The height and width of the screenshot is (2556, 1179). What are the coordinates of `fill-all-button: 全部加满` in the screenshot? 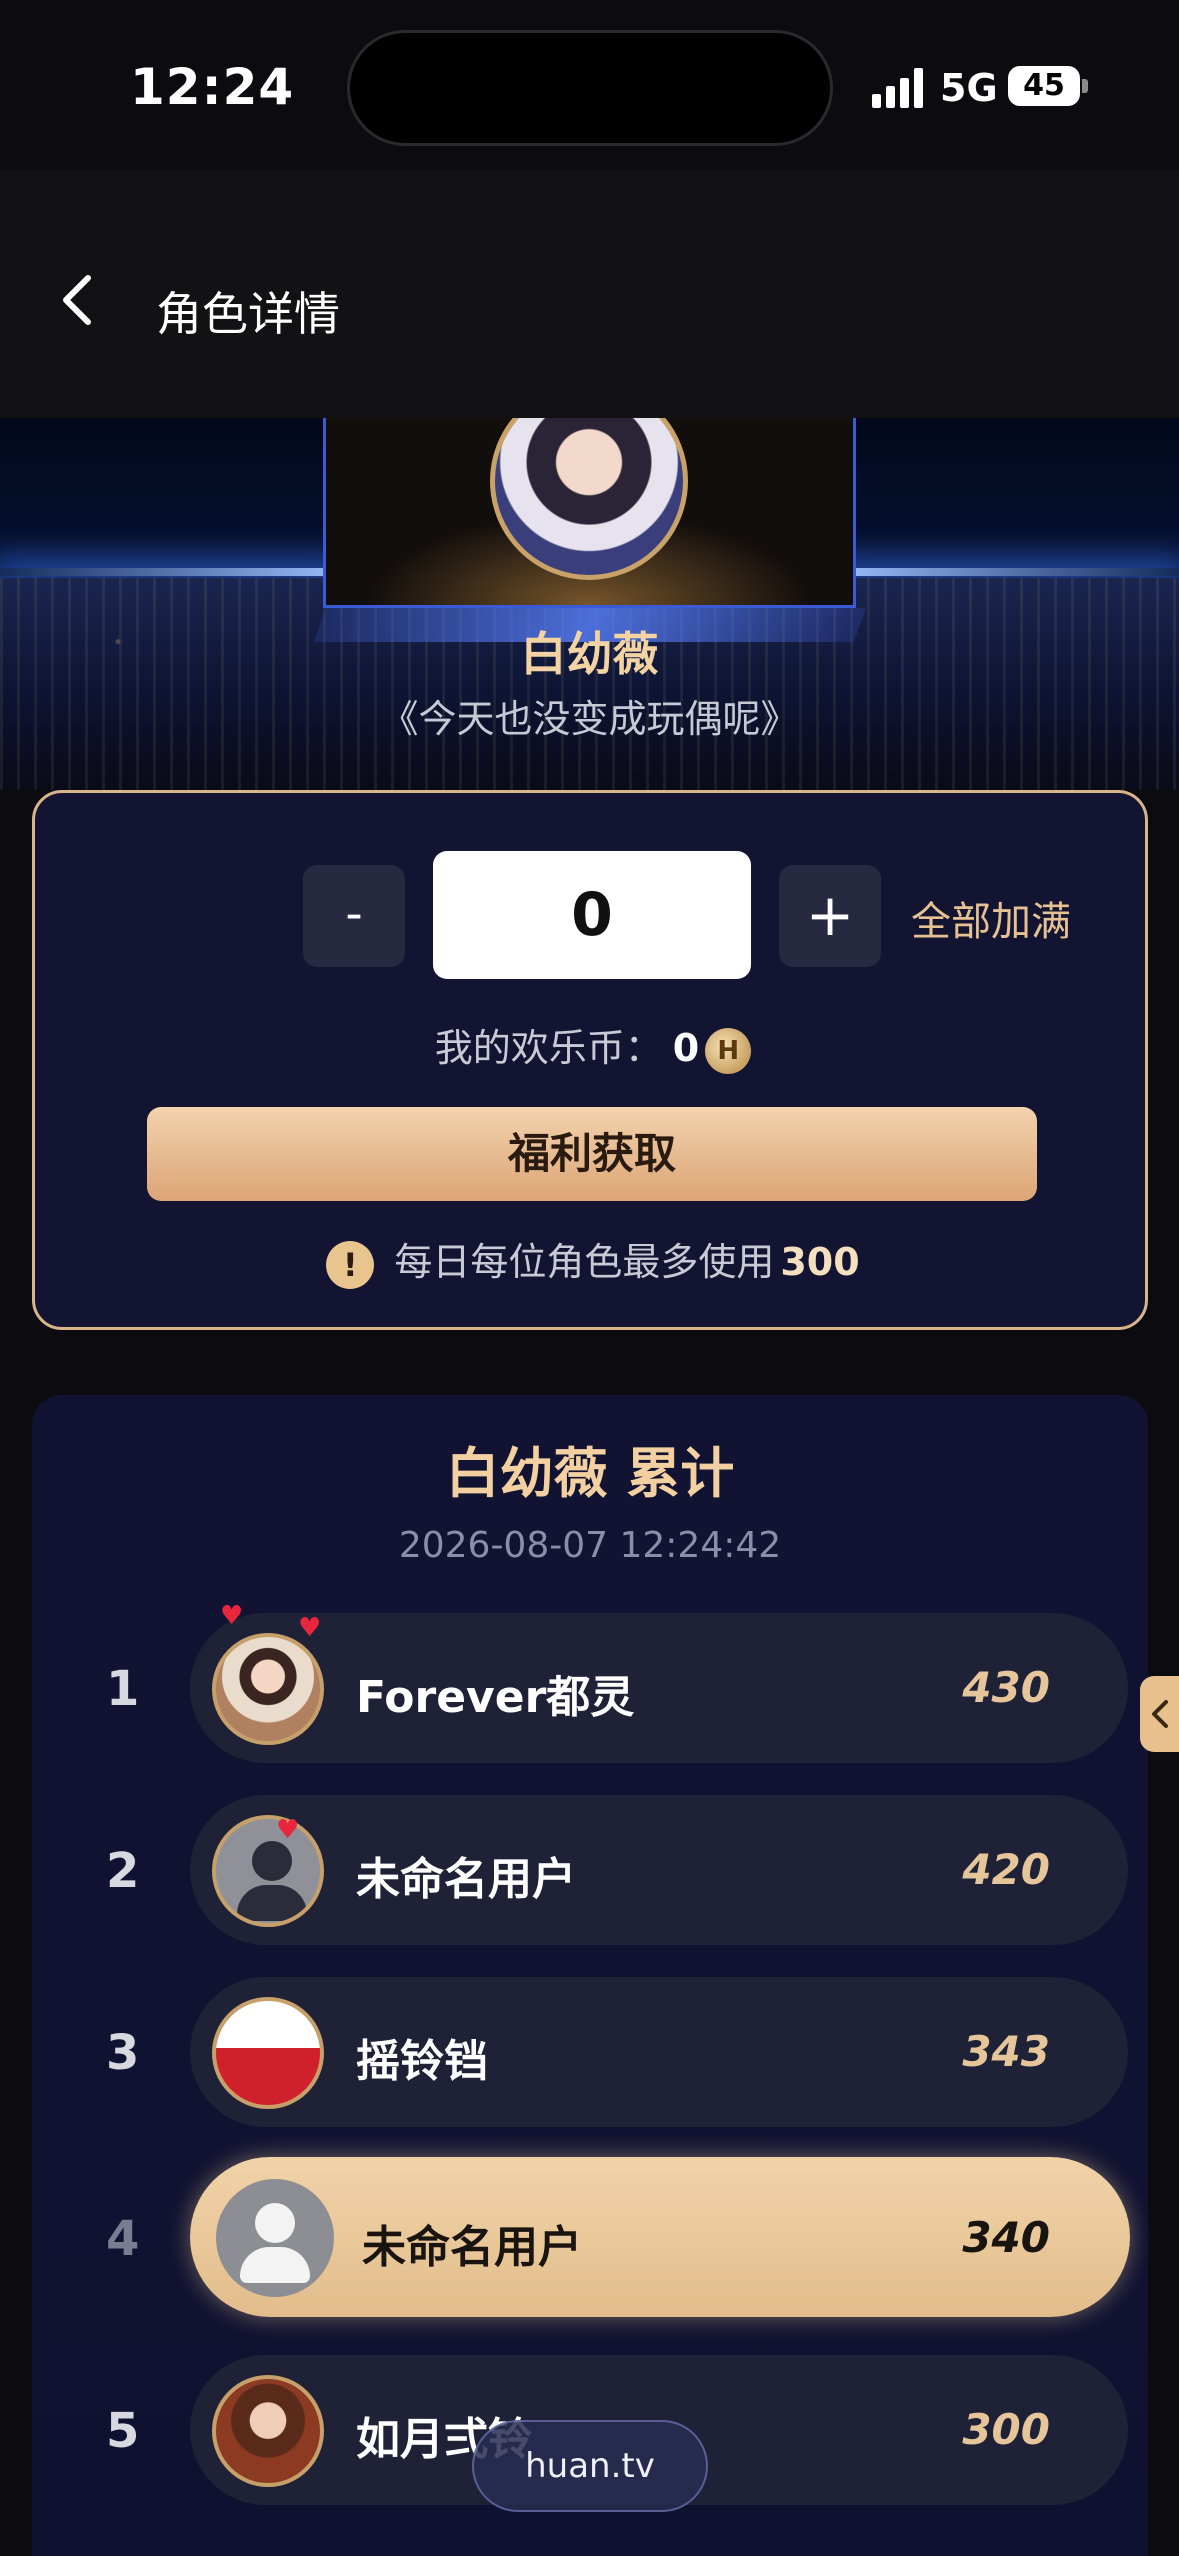 It's located at (991, 918).